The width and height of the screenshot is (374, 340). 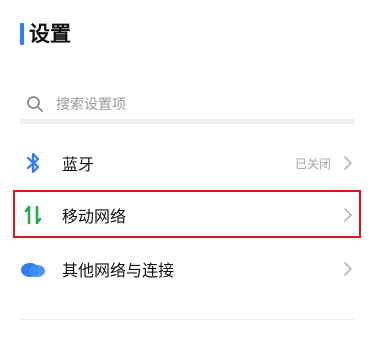 I want to click on selection-highlight-box, so click(x=187, y=214).